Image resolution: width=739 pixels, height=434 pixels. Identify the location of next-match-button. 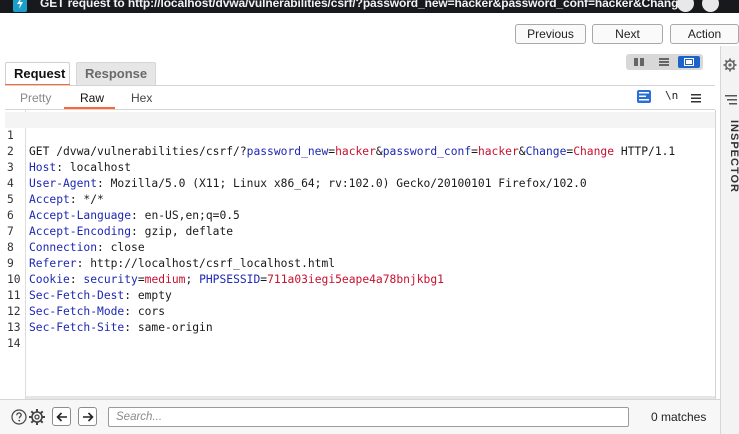
(87, 416).